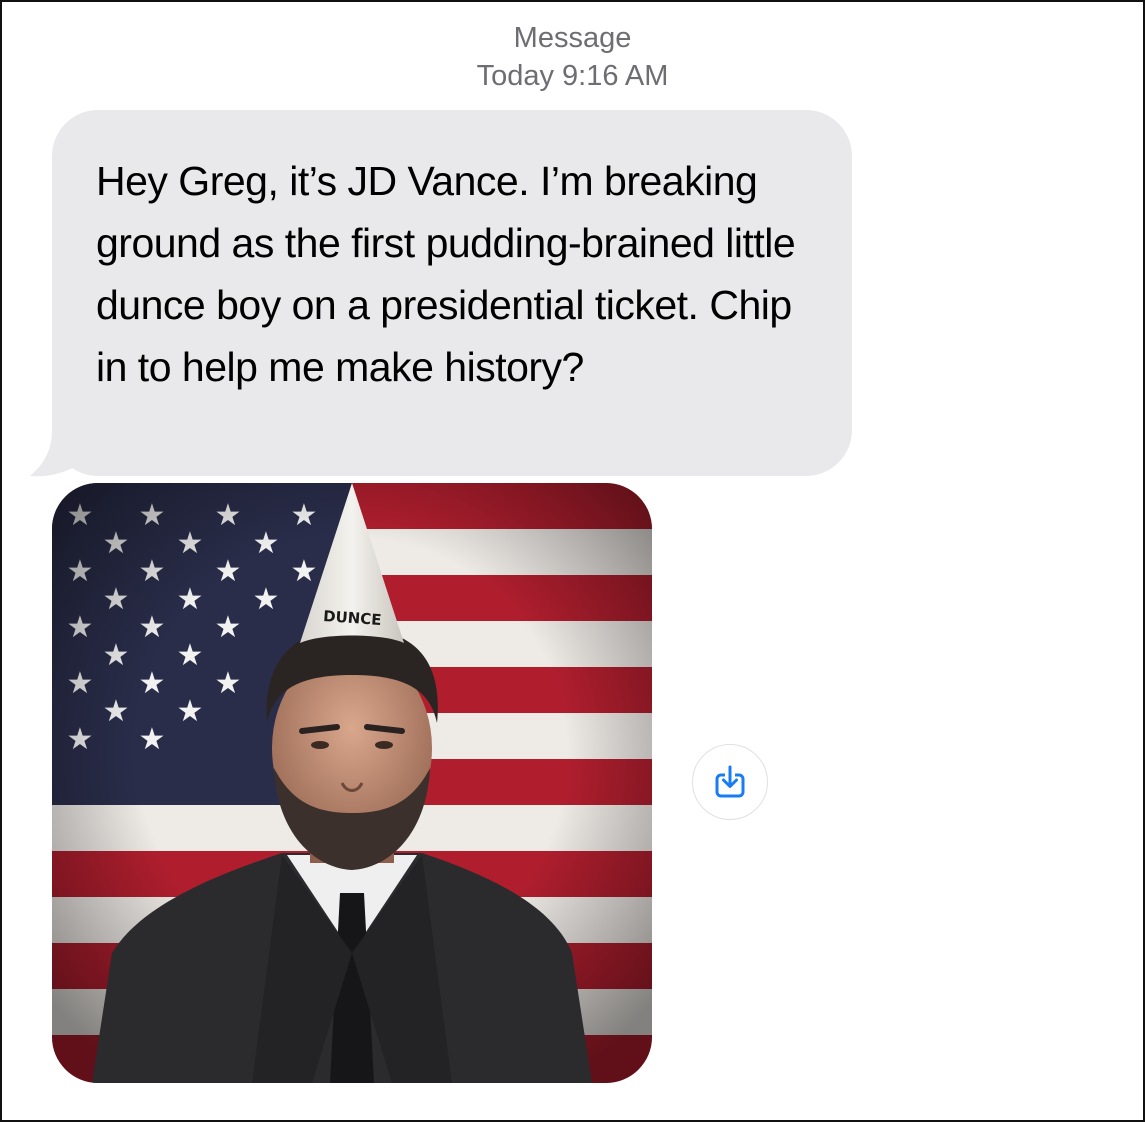 The image size is (1145, 1122). Describe the element at coordinates (572, 76) in the screenshot. I see `message-timestamp: Today 9:16 AM` at that location.